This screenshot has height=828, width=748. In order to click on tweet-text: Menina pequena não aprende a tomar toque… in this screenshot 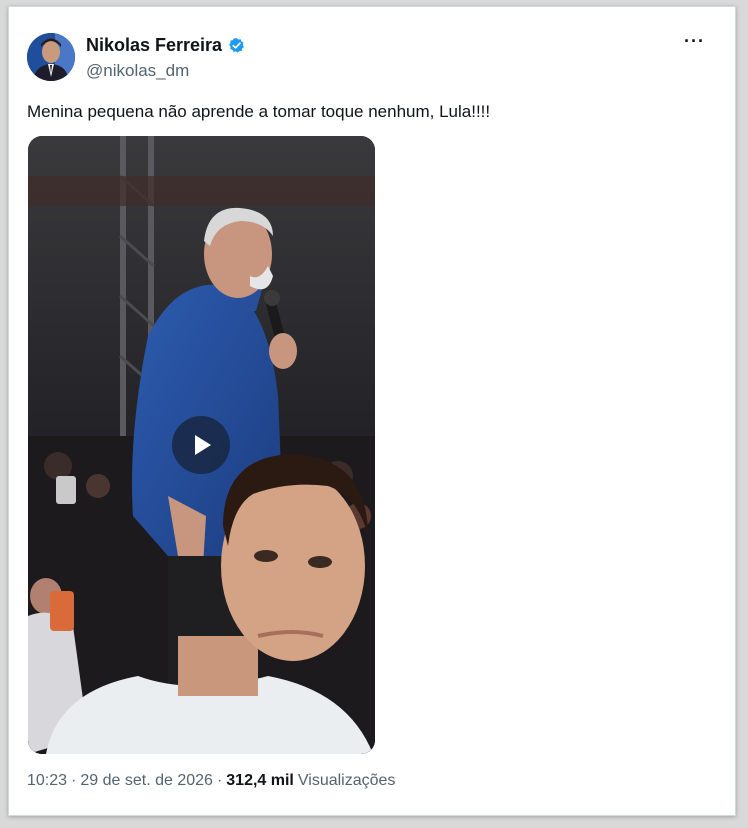, I will do `click(259, 111)`.